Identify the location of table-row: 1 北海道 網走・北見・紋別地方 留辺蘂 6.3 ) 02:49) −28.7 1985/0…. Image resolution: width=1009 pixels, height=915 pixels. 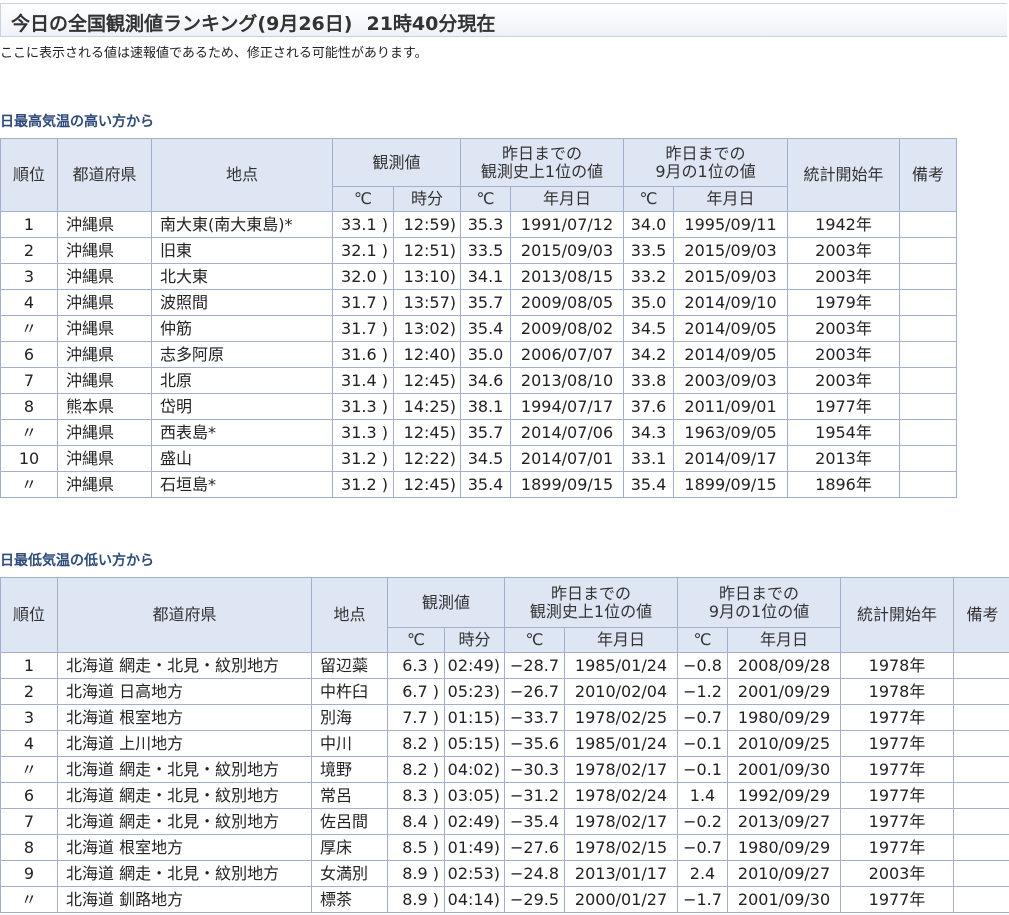
(504, 665).